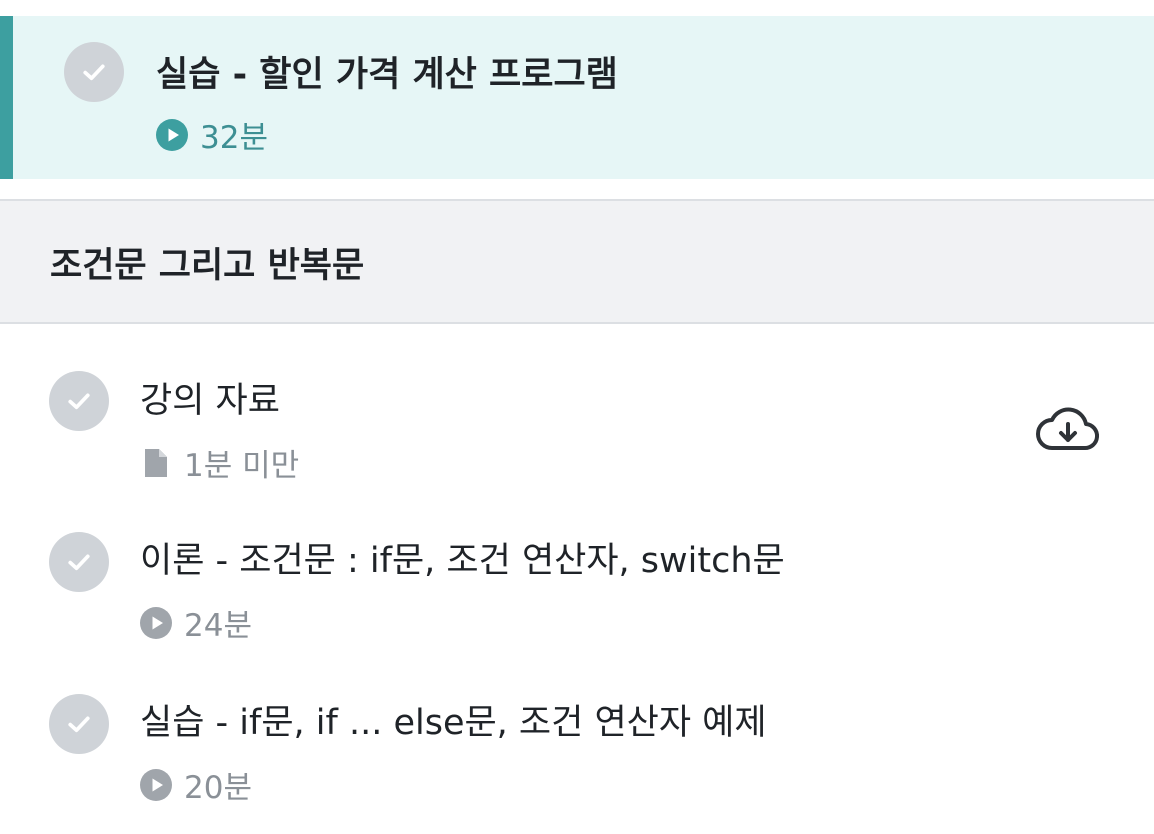 The image size is (1154, 834). I want to click on section-title: 조건문 그리고 반복문, so click(207, 266).